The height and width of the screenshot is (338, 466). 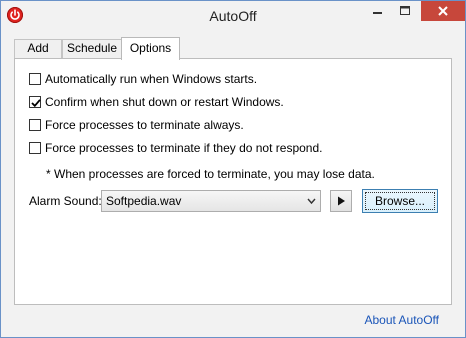 I want to click on close-icon, so click(x=443, y=11).